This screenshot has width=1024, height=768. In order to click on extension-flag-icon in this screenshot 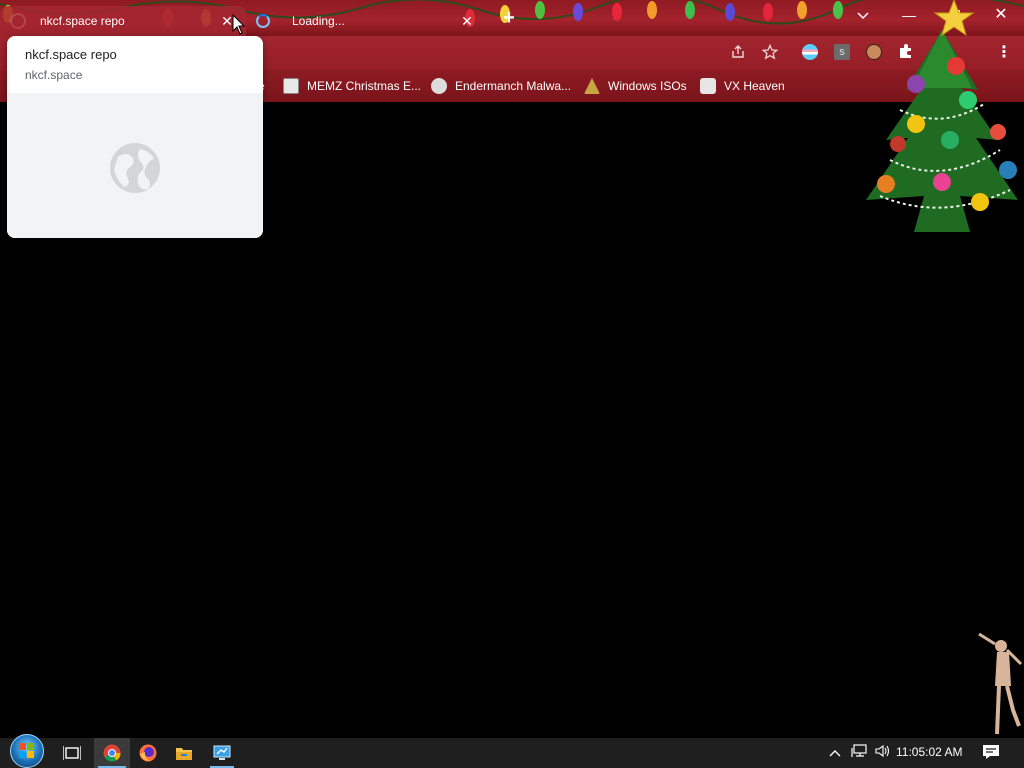, I will do `click(810, 52)`.